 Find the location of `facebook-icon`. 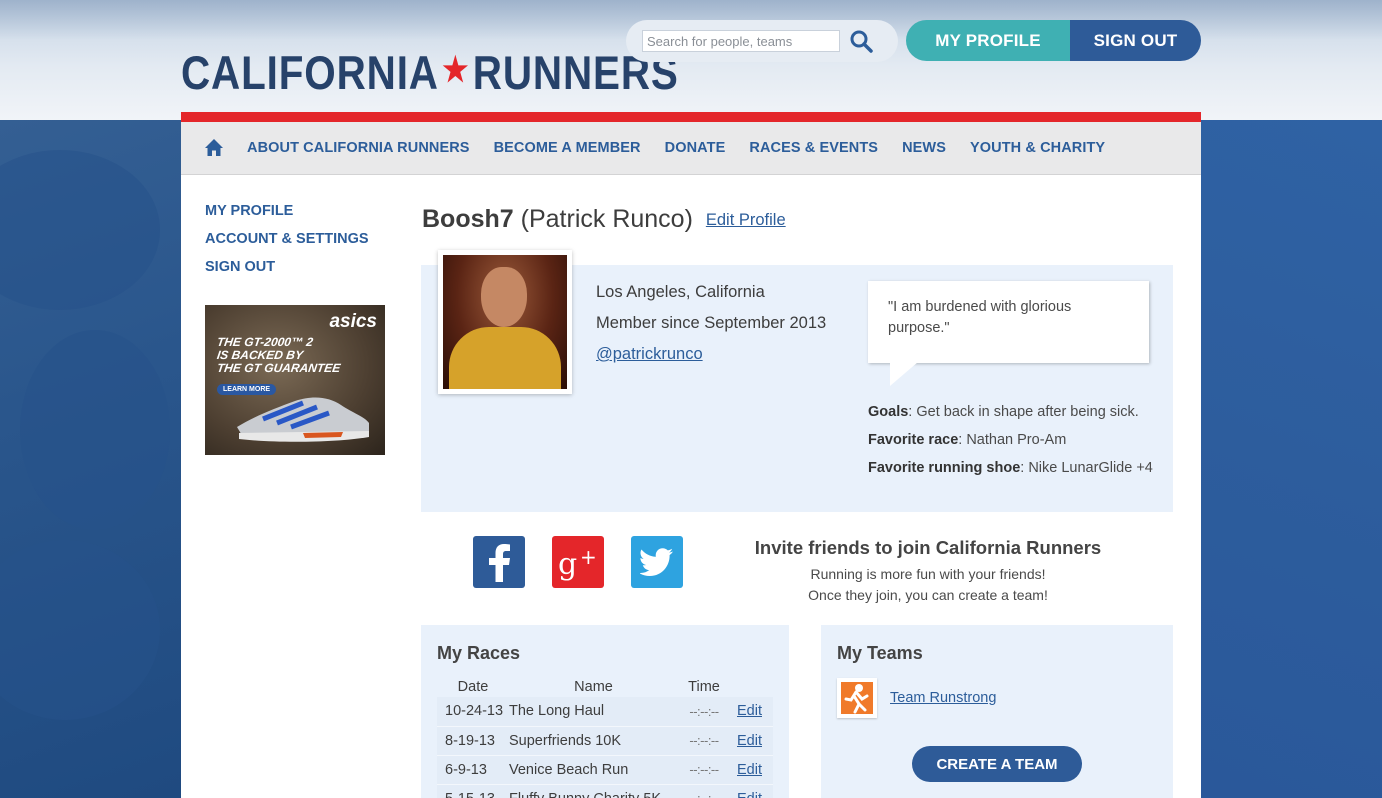

facebook-icon is located at coordinates (499, 563).